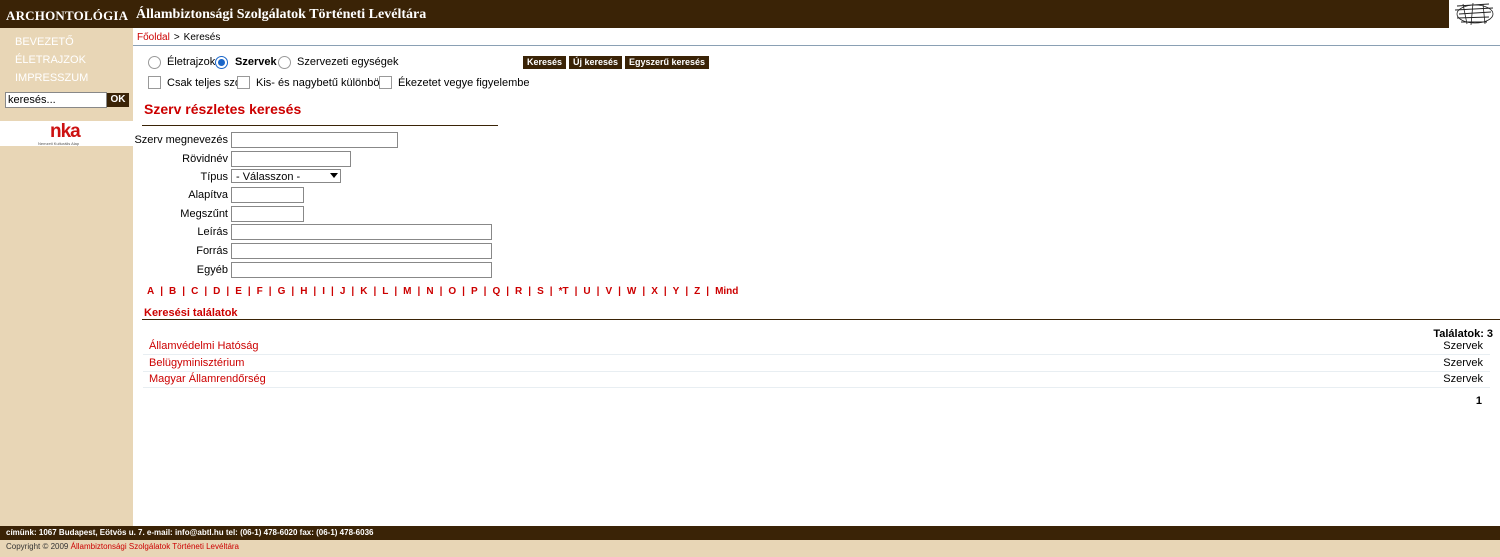 The height and width of the screenshot is (557, 1500). What do you see at coordinates (1479, 401) in the screenshot?
I see `pagination-page-1: 1` at bounding box center [1479, 401].